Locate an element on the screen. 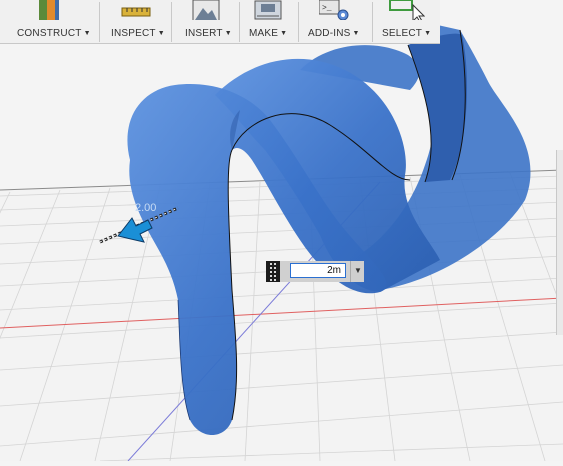 The width and height of the screenshot is (563, 466). make-menu: MAKE ▼ is located at coordinates (268, 21).